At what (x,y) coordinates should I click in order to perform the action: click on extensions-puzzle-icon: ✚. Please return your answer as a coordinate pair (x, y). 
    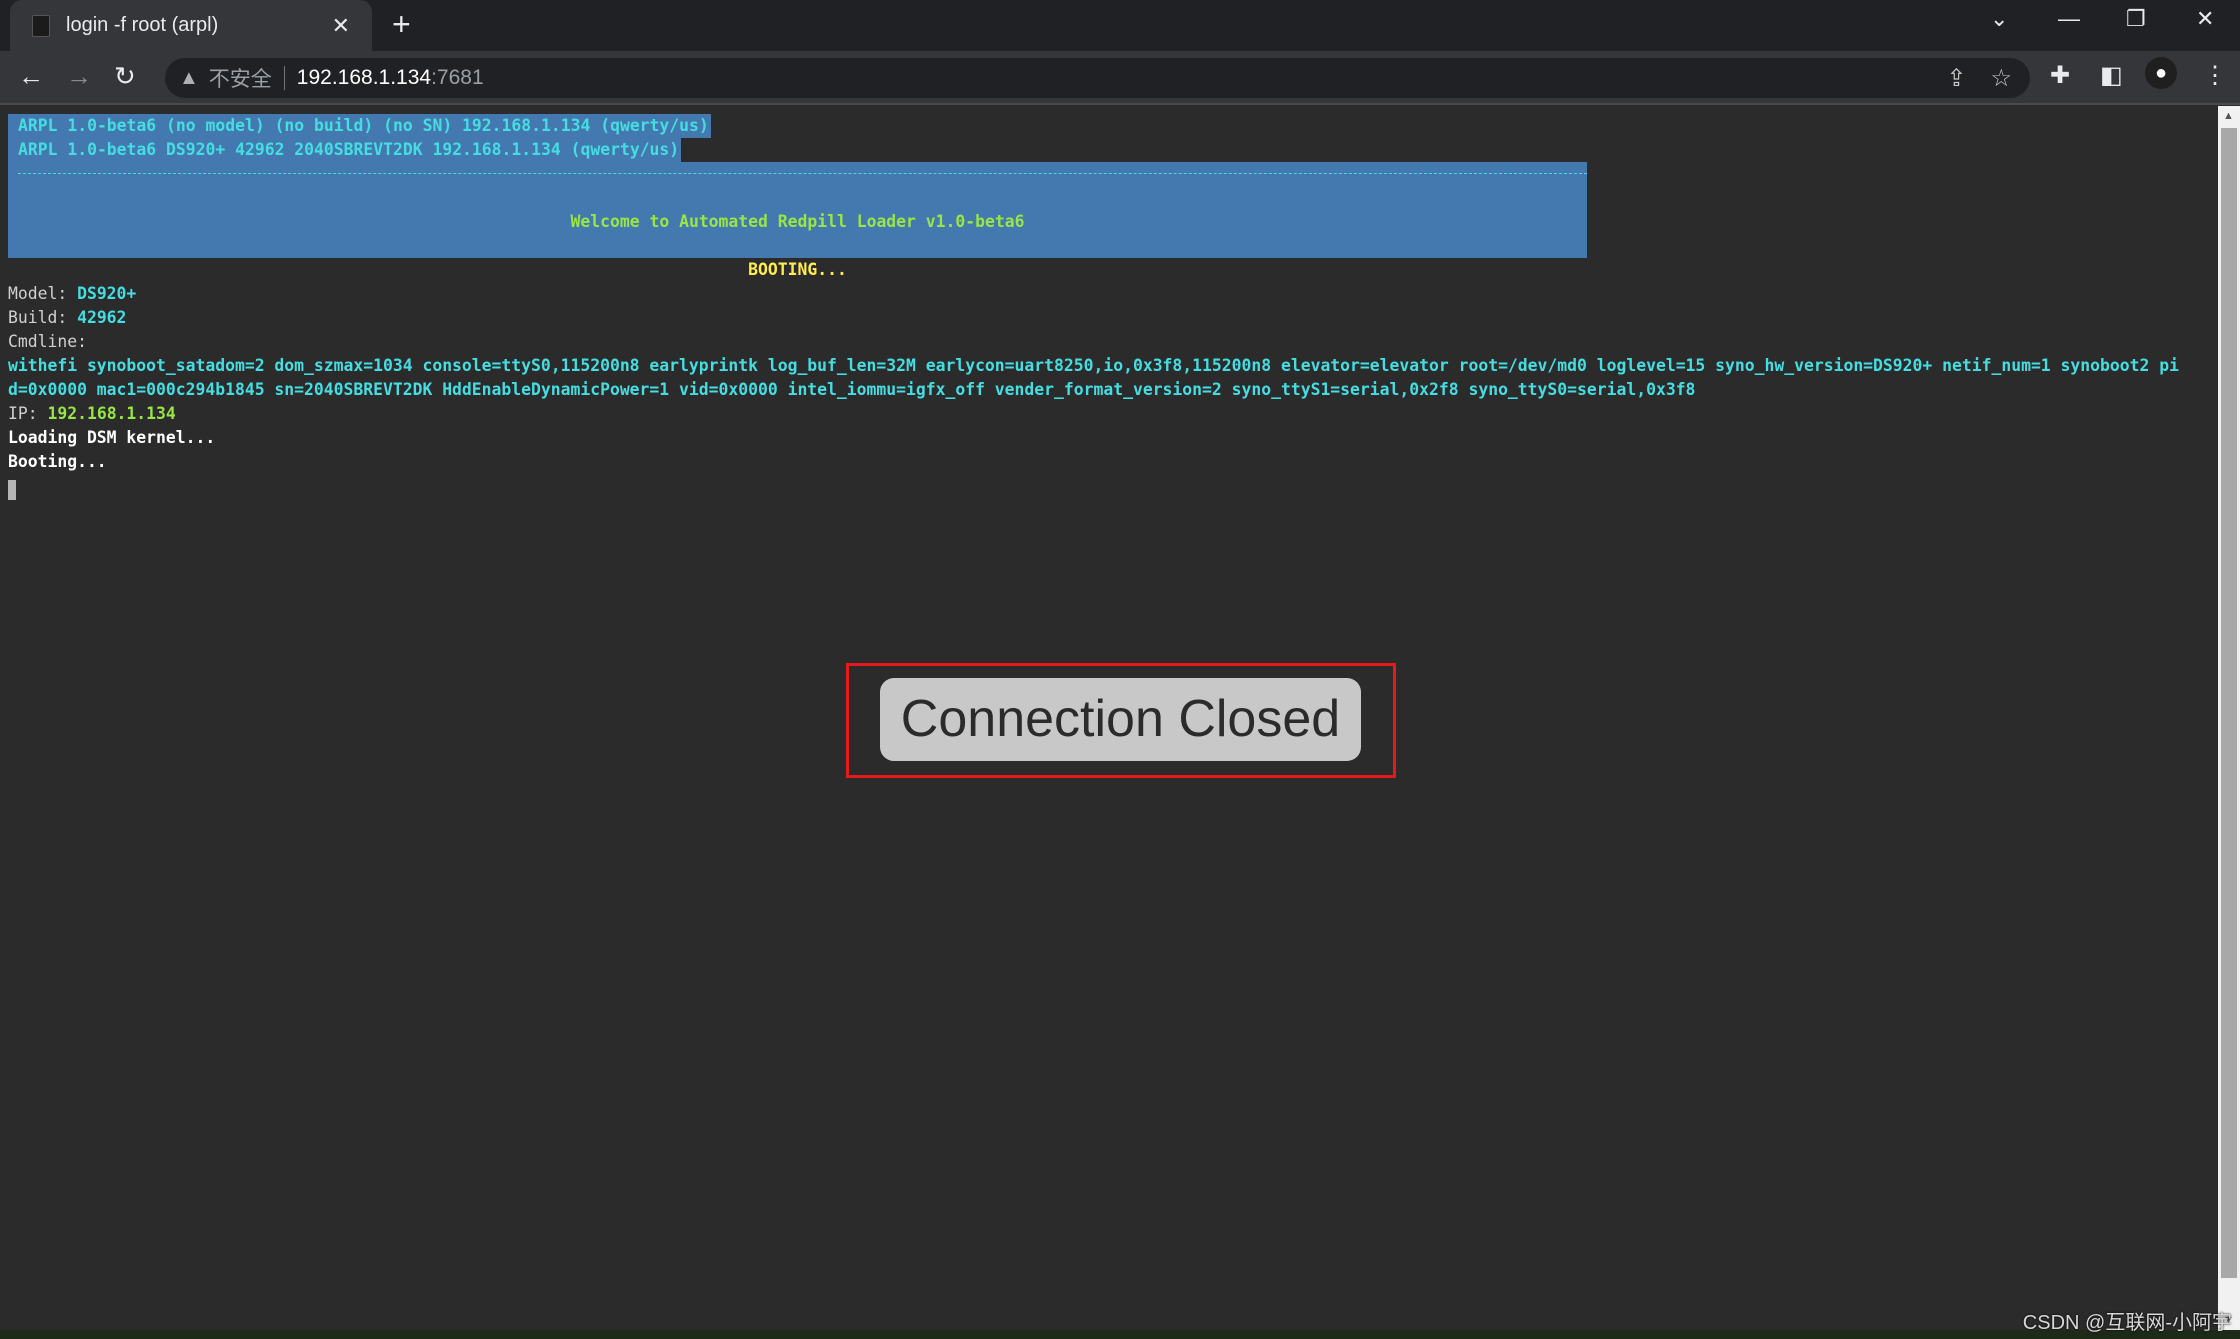
    Looking at the image, I should click on (2060, 75).